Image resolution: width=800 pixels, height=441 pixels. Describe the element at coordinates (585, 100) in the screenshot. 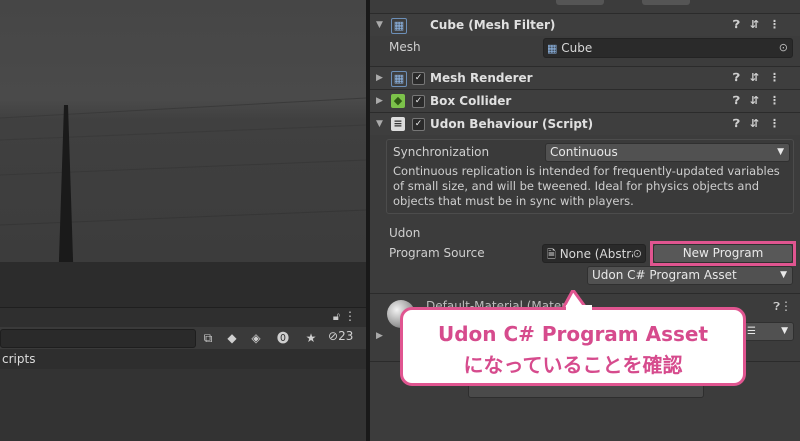

I see `box-collider-header: ▶ ◆ ✓ Box Collider ❓︎⇵⋮` at that location.